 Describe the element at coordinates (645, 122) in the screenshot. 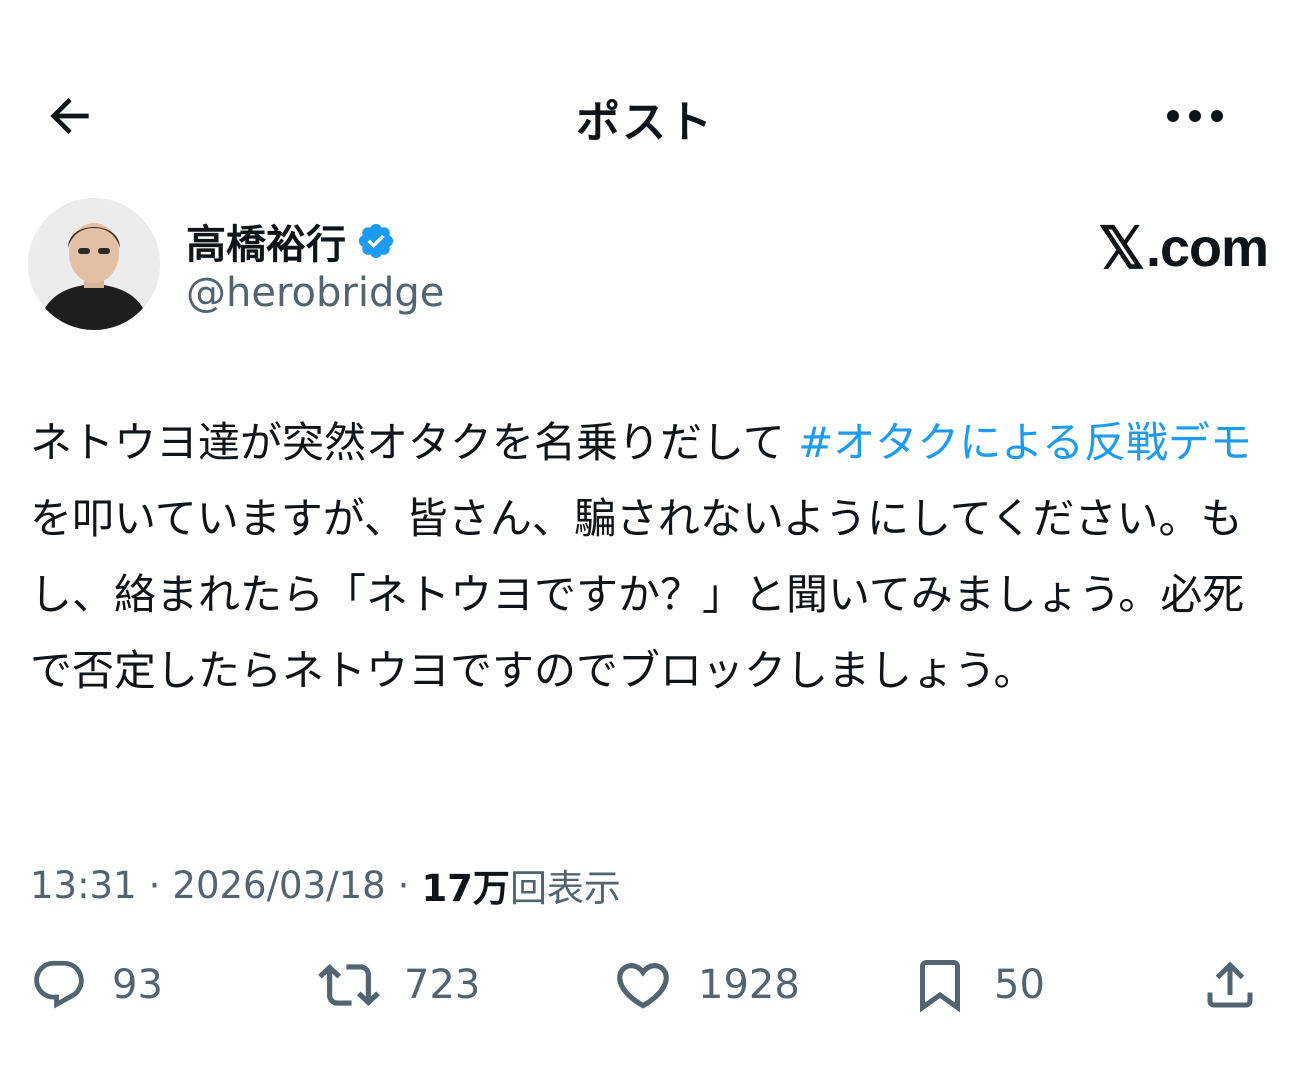

I see `page-title: ポスト` at that location.